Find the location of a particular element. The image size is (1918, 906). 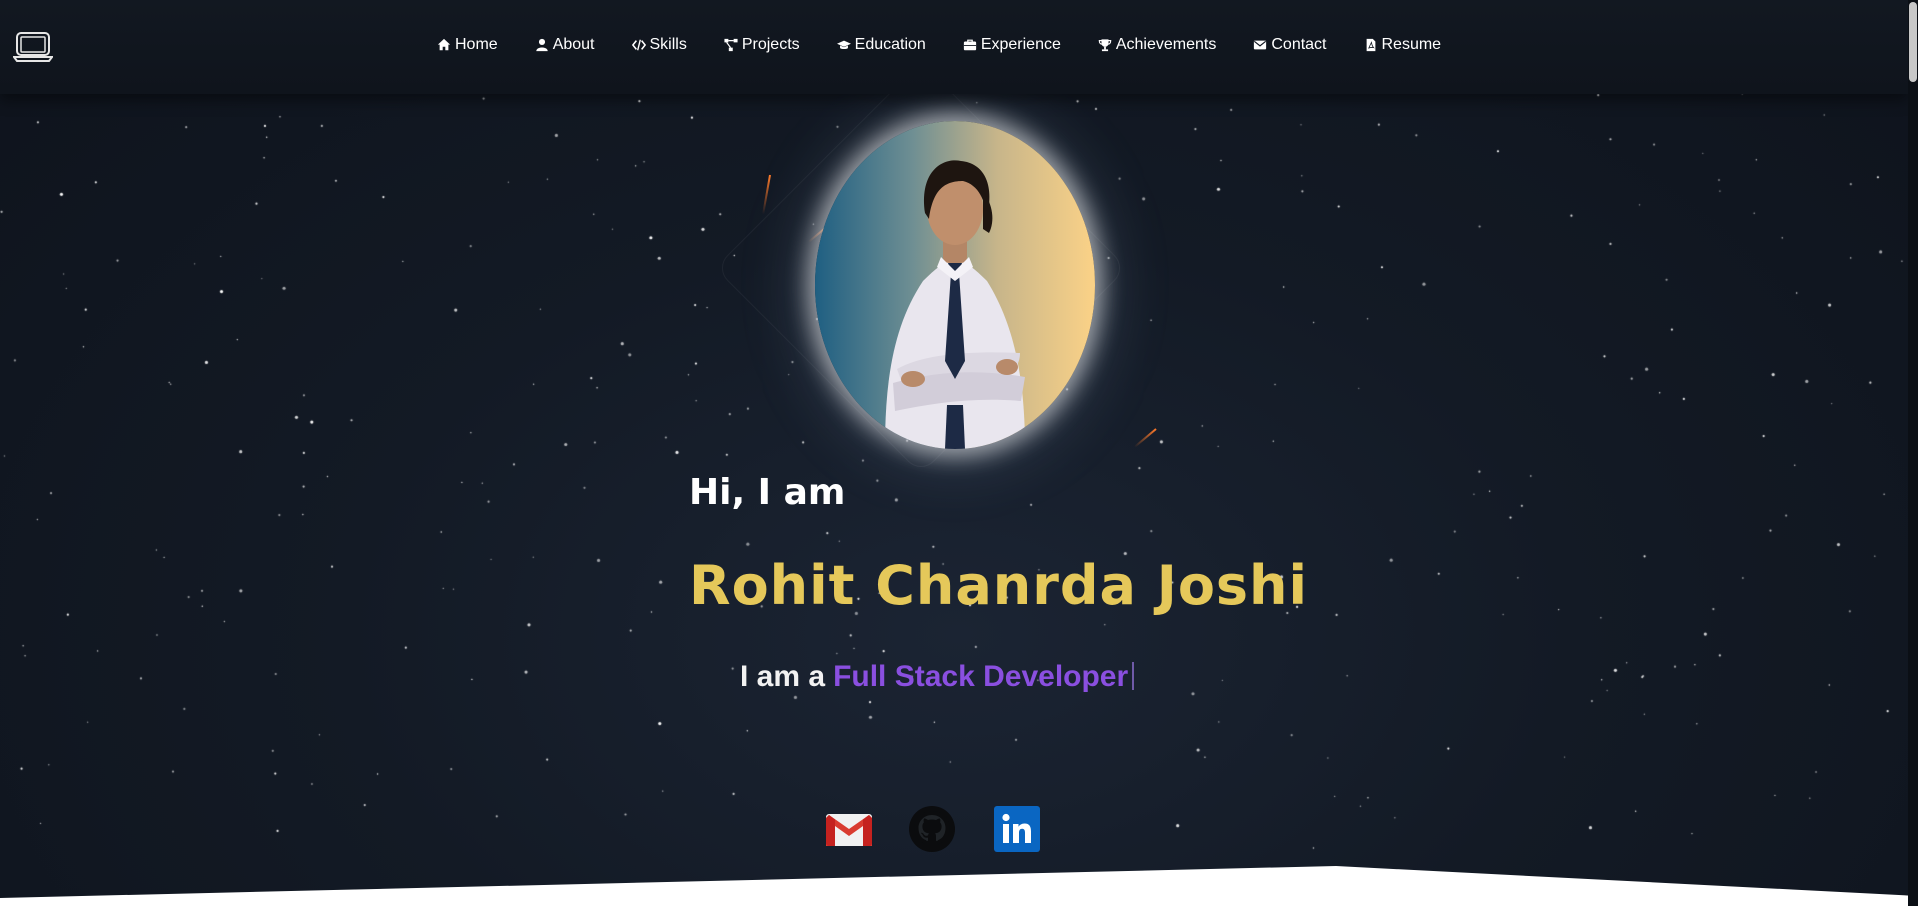

tagline-role: Full Stack Developer is located at coordinates (981, 676).